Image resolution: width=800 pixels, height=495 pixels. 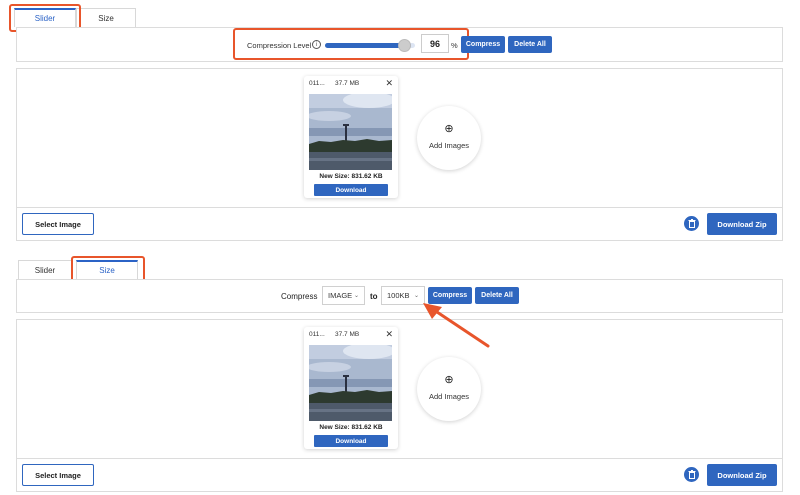 What do you see at coordinates (530, 44) in the screenshot?
I see `delete-all-button: Delete All` at bounding box center [530, 44].